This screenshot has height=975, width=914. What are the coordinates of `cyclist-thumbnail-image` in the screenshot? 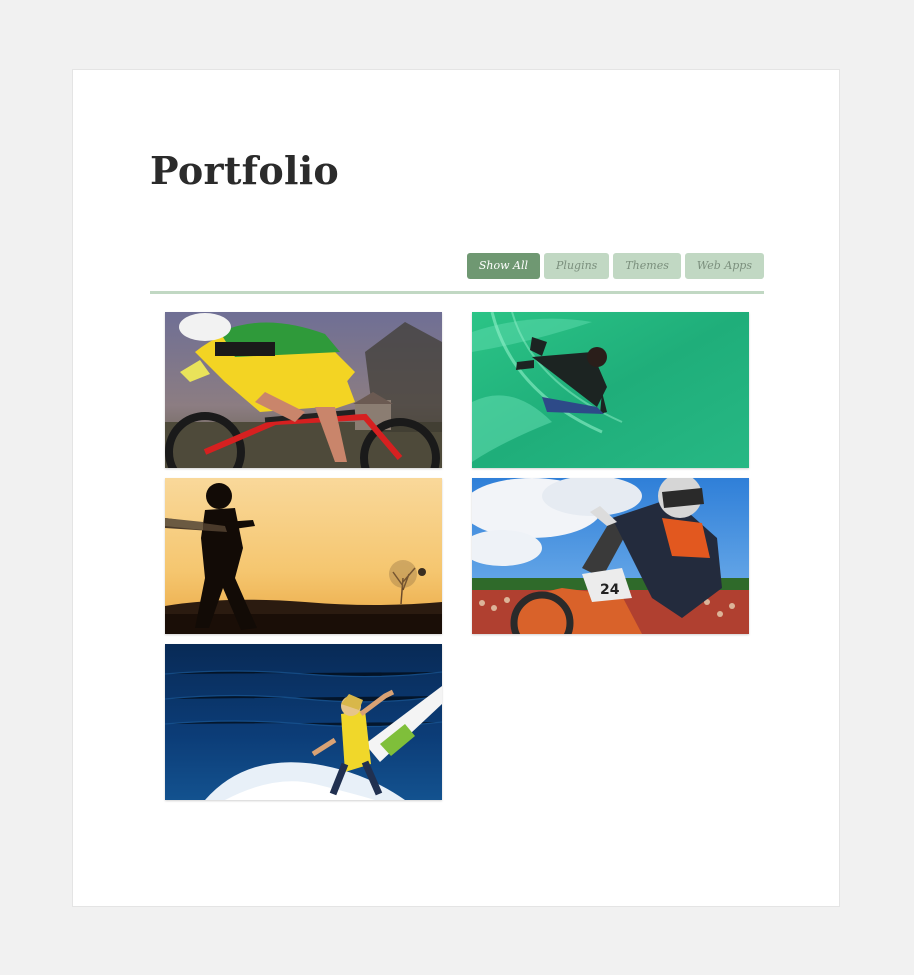 It's located at (303, 390).